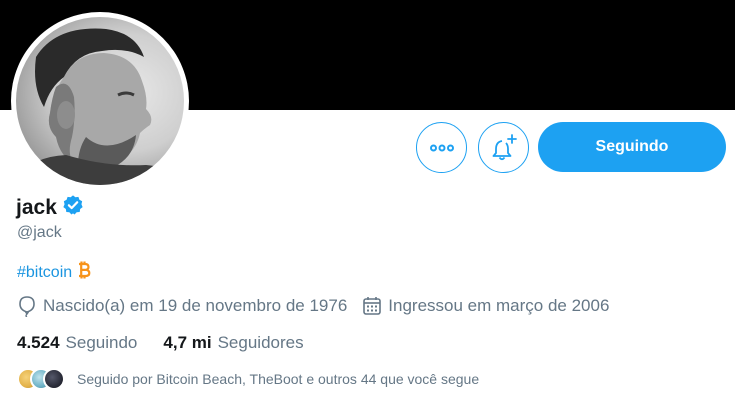  I want to click on followers-label: Seguidores, so click(260, 342).